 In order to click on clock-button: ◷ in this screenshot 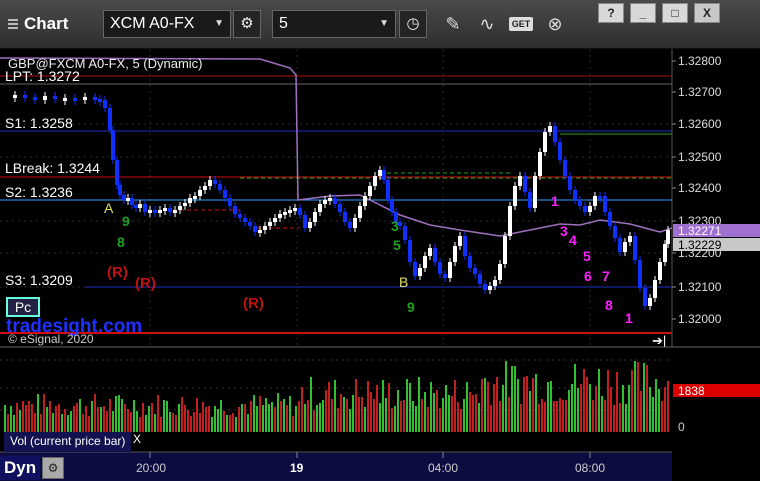, I will do `click(413, 24)`.